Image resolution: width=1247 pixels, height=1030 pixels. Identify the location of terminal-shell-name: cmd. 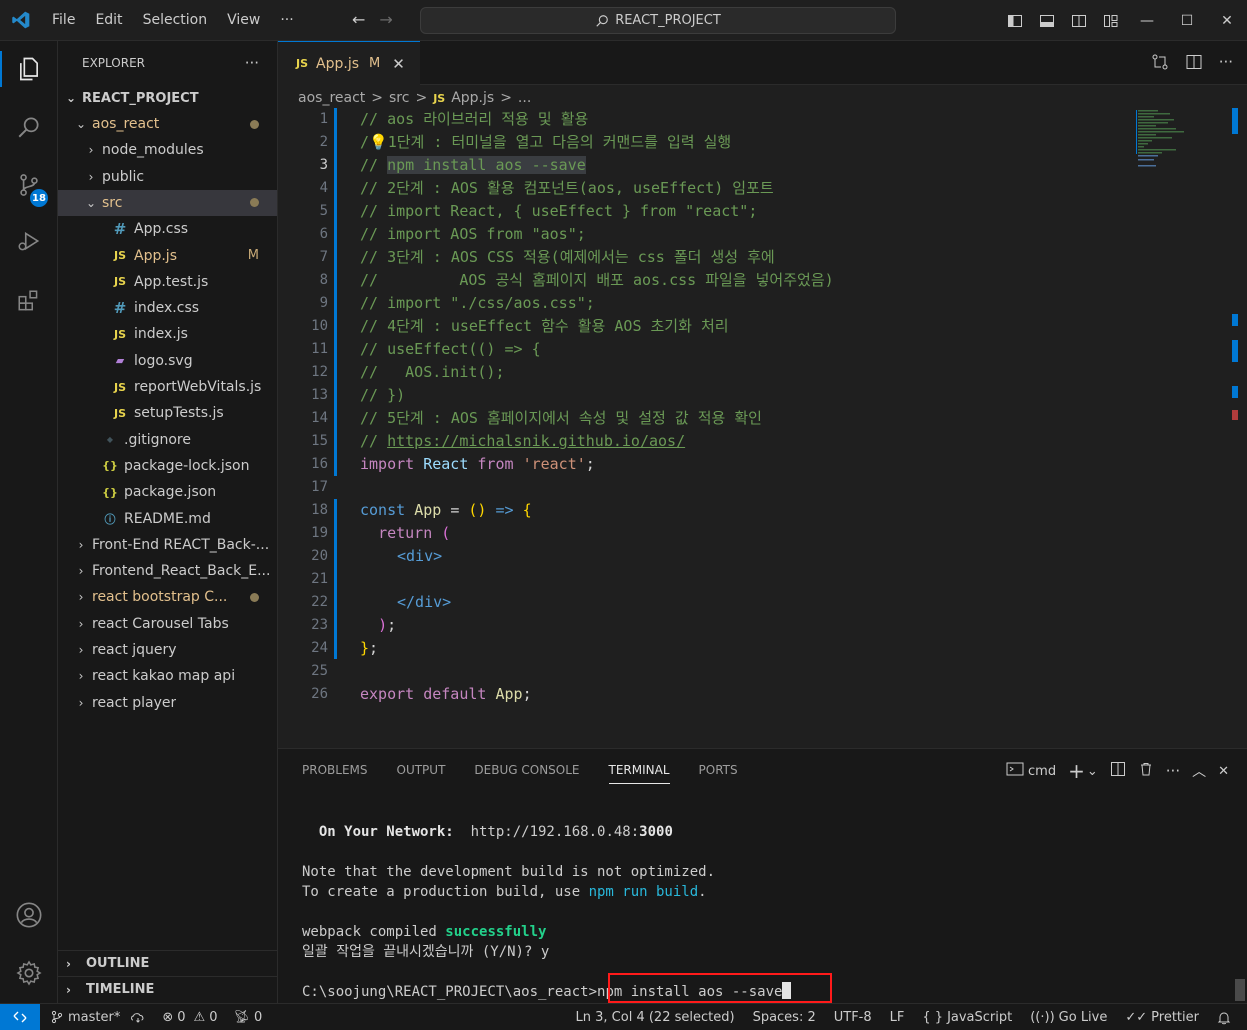
(1042, 771).